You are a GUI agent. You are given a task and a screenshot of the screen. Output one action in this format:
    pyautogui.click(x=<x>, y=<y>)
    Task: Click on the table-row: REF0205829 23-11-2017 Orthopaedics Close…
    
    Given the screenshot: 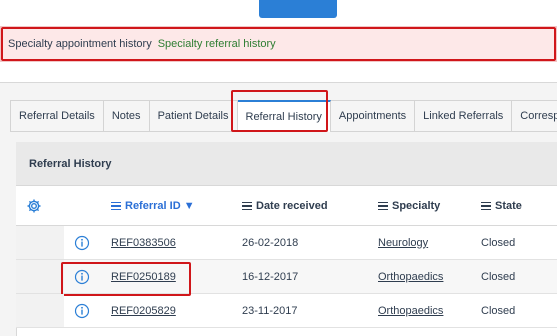 What is the action you would take?
    pyautogui.click(x=286, y=311)
    